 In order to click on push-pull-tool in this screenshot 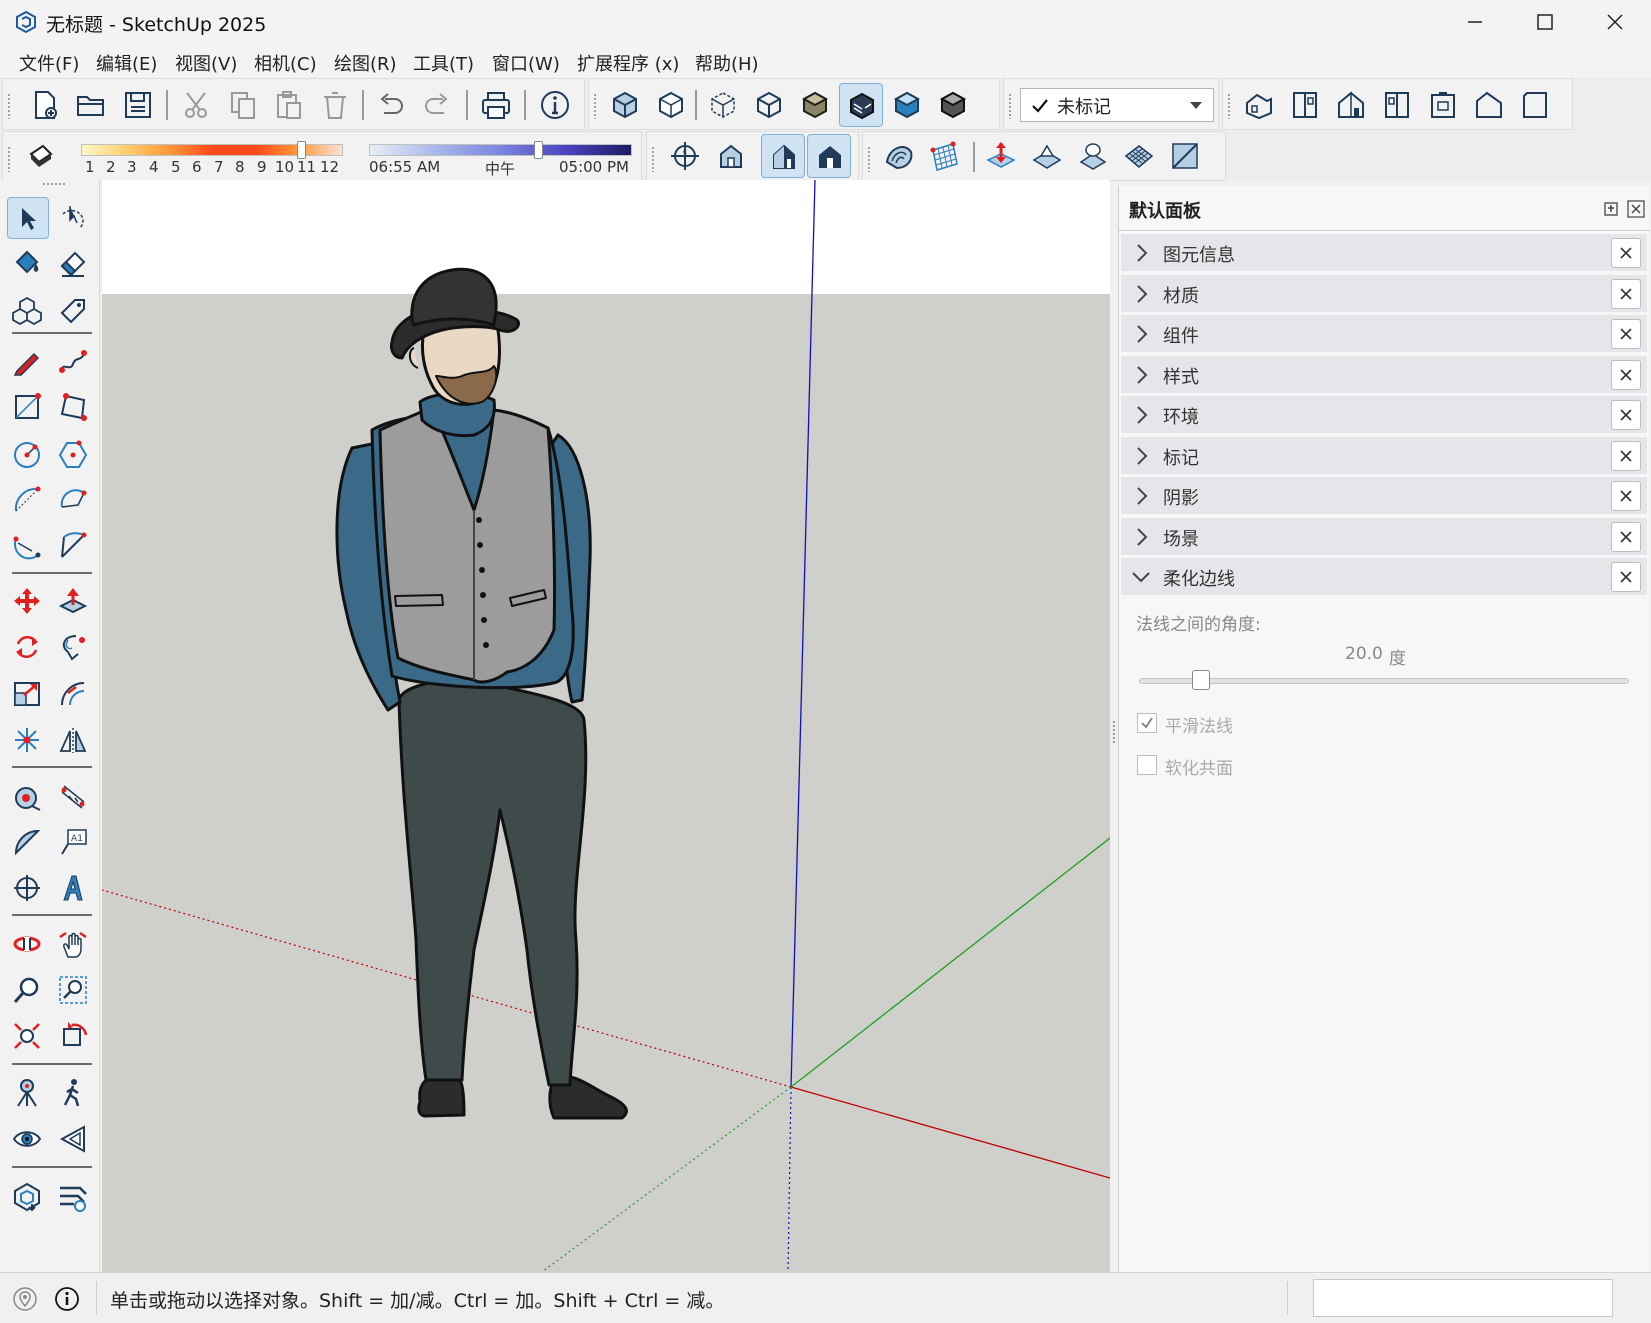, I will do `click(74, 602)`.